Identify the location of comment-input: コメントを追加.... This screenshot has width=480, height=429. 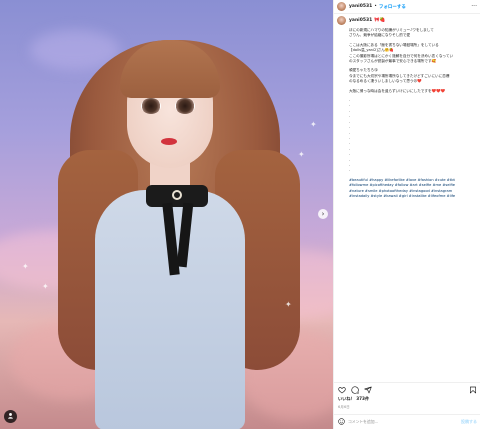
(404, 422).